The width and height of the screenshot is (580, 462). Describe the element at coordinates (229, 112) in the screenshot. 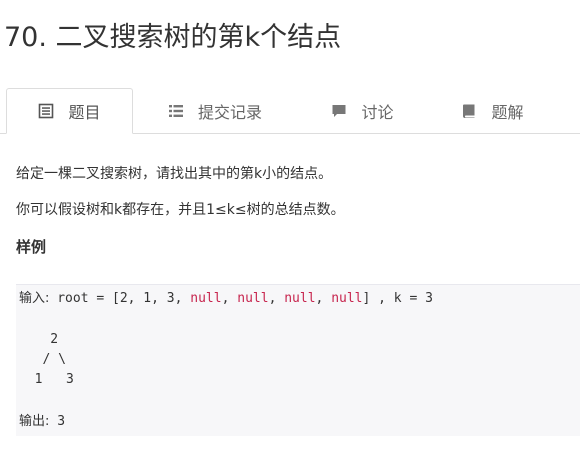

I see `tab-label: 提交记录` at that location.